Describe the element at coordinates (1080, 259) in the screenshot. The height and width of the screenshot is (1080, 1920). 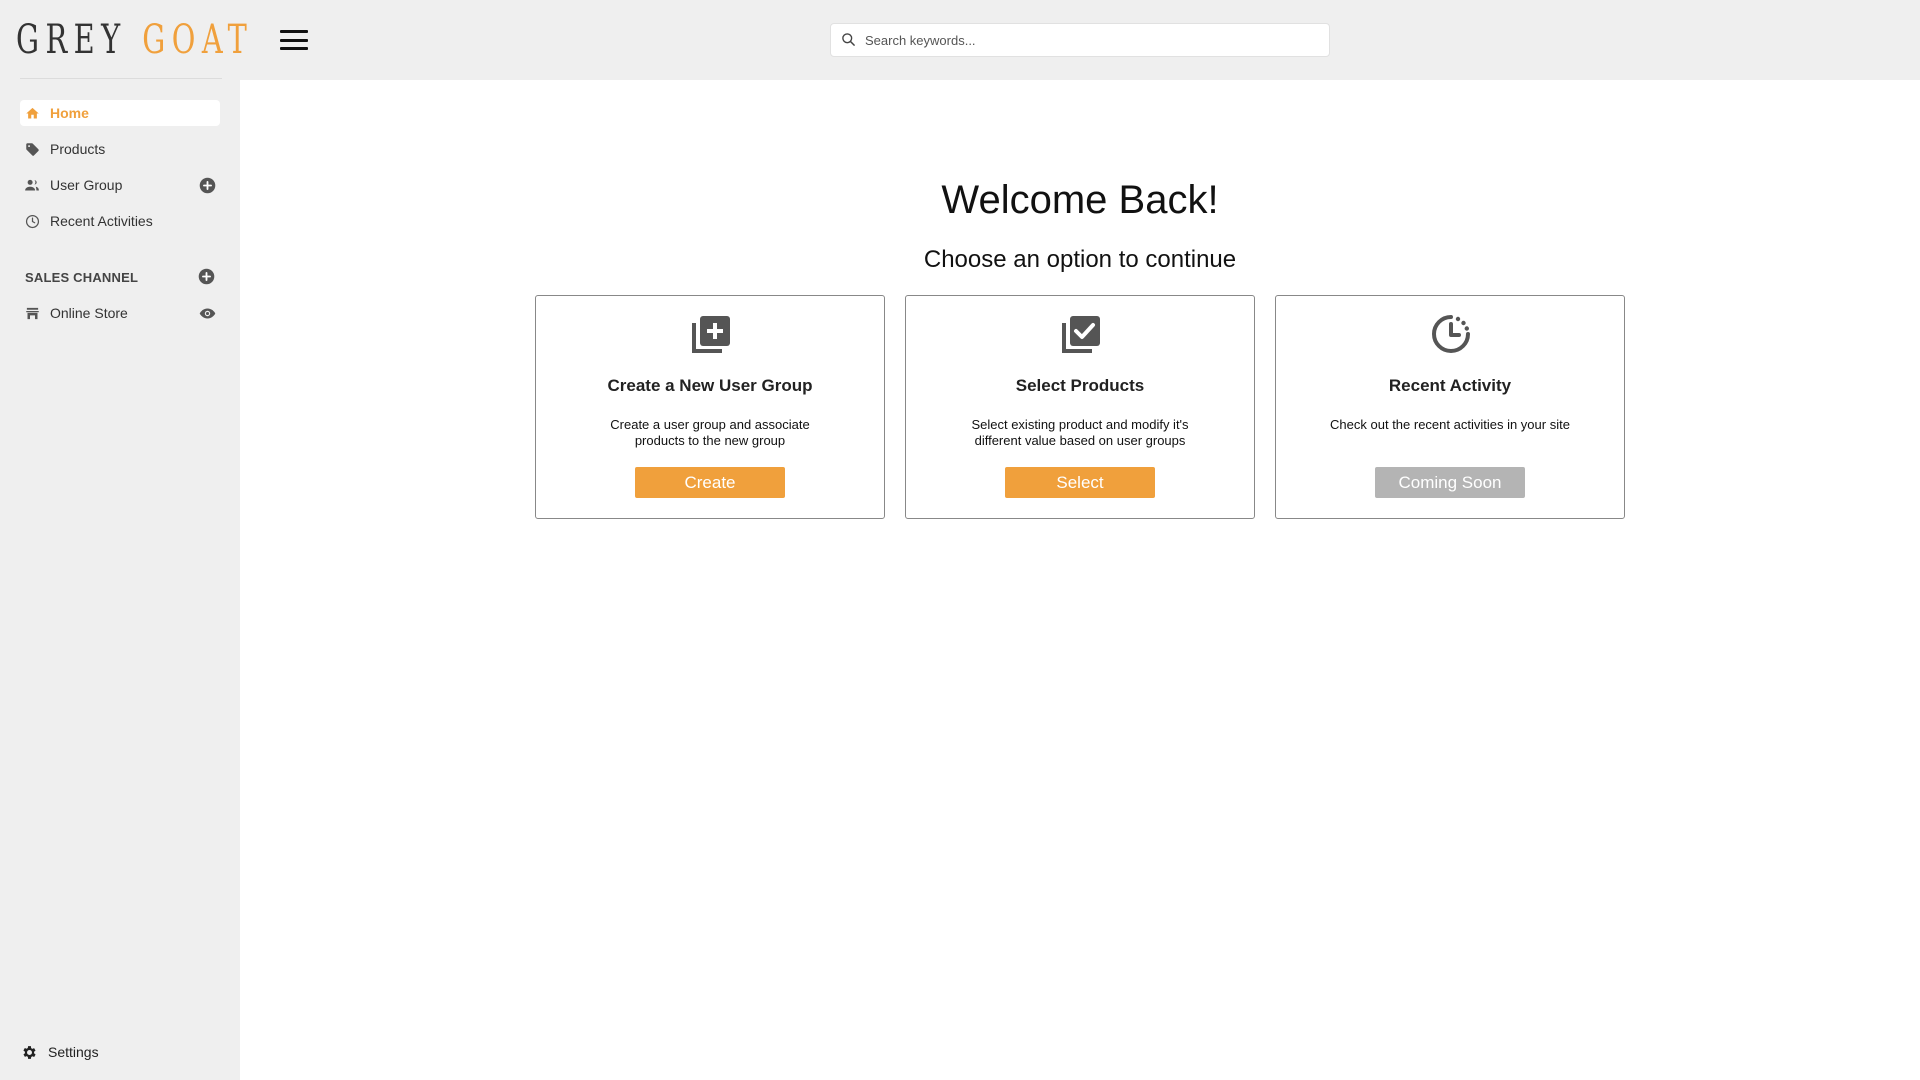
I see `page-subtitle: Choose an option to continue` at that location.